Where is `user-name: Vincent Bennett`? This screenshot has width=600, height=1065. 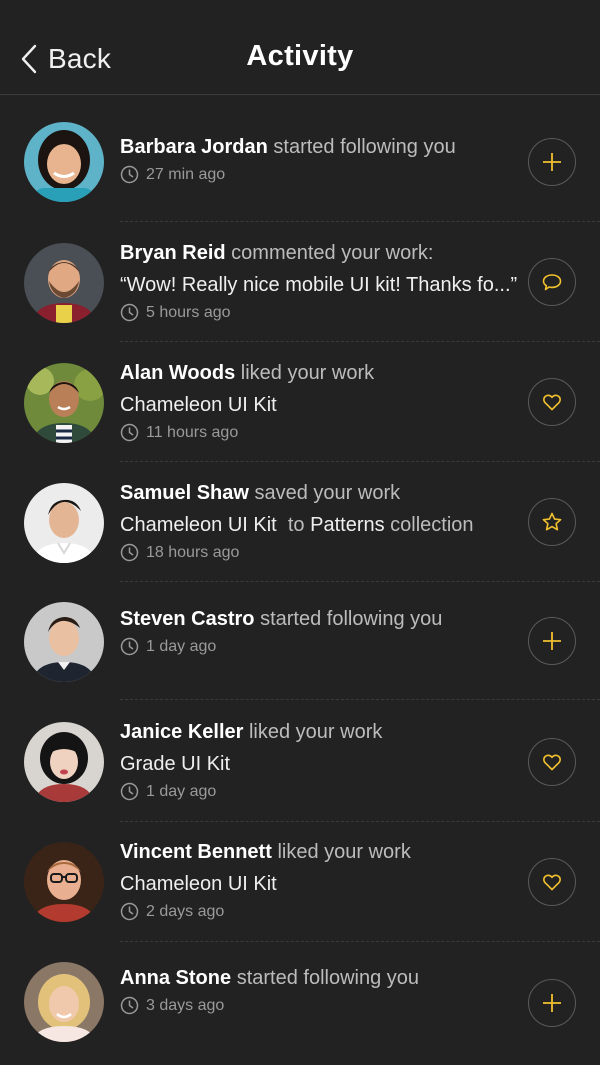 user-name: Vincent Bennett is located at coordinates (196, 852).